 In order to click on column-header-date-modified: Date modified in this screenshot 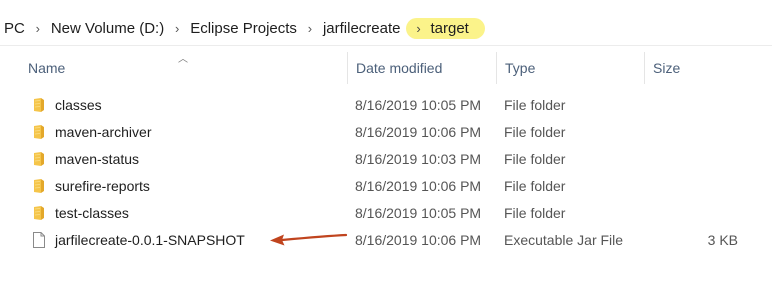, I will do `click(421, 68)`.